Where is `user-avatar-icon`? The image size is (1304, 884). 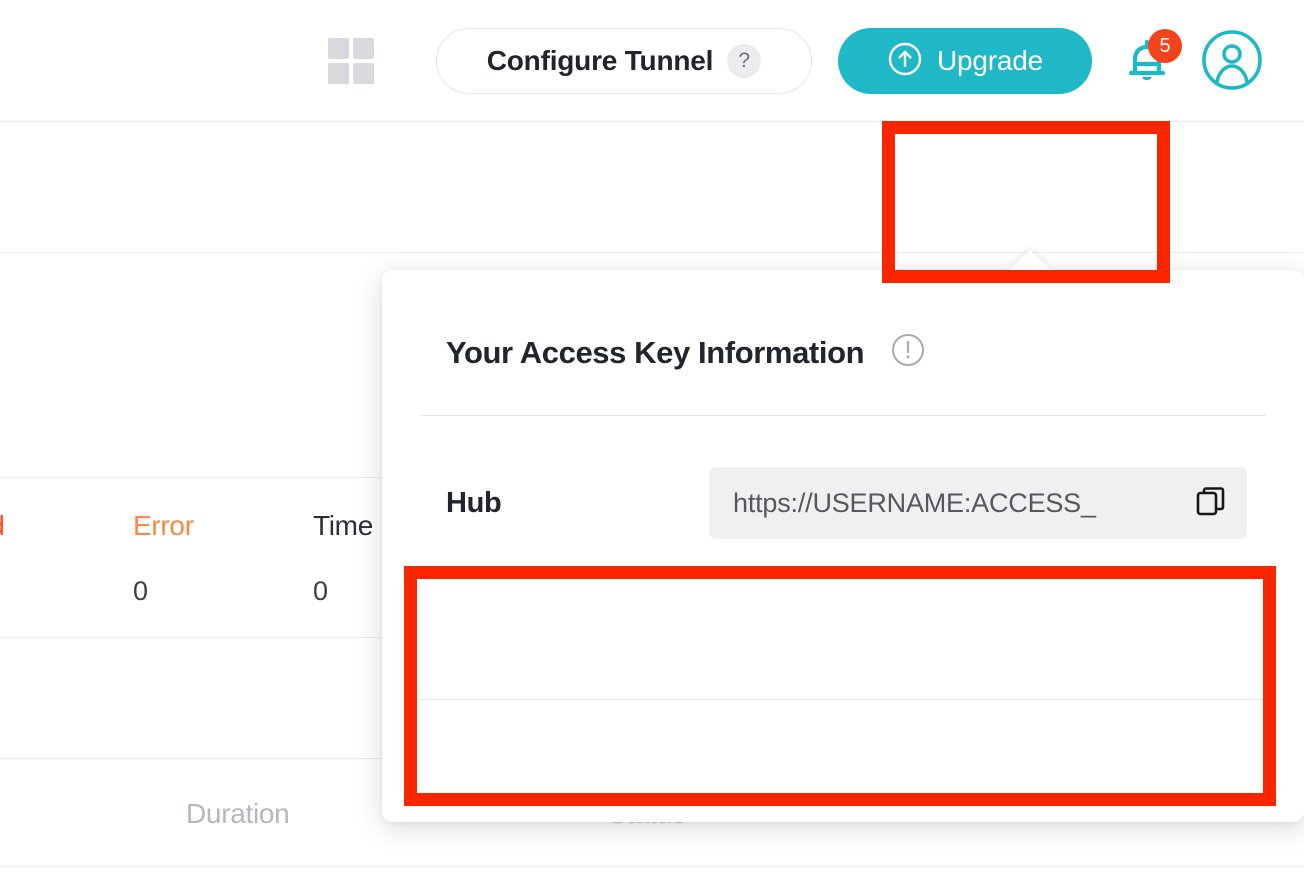 user-avatar-icon is located at coordinates (1232, 63).